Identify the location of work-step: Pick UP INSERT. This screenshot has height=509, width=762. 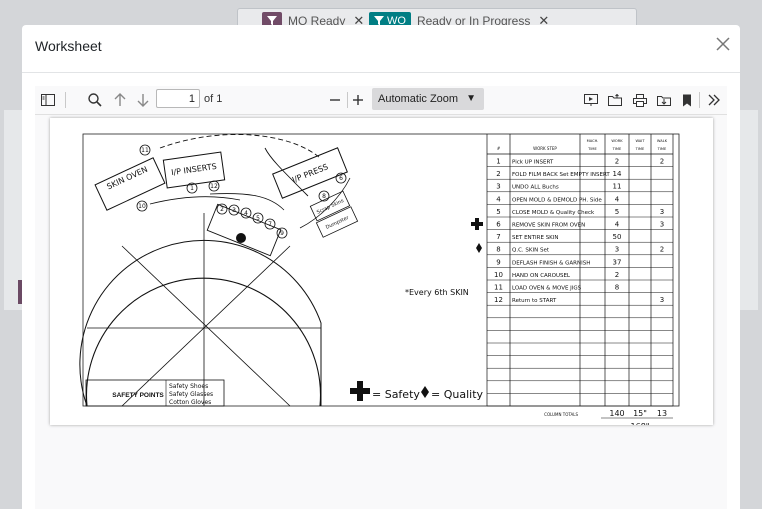
(533, 163).